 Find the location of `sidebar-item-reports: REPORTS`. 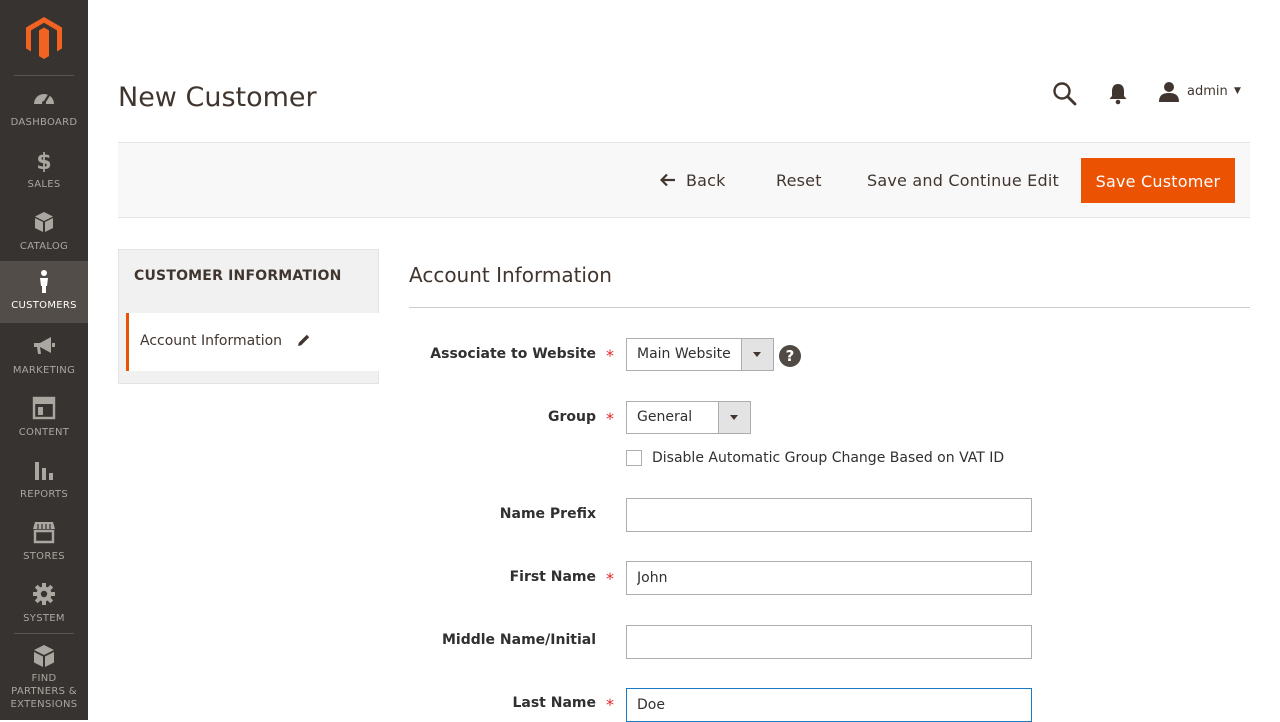

sidebar-item-reports: REPORTS is located at coordinates (44, 489).